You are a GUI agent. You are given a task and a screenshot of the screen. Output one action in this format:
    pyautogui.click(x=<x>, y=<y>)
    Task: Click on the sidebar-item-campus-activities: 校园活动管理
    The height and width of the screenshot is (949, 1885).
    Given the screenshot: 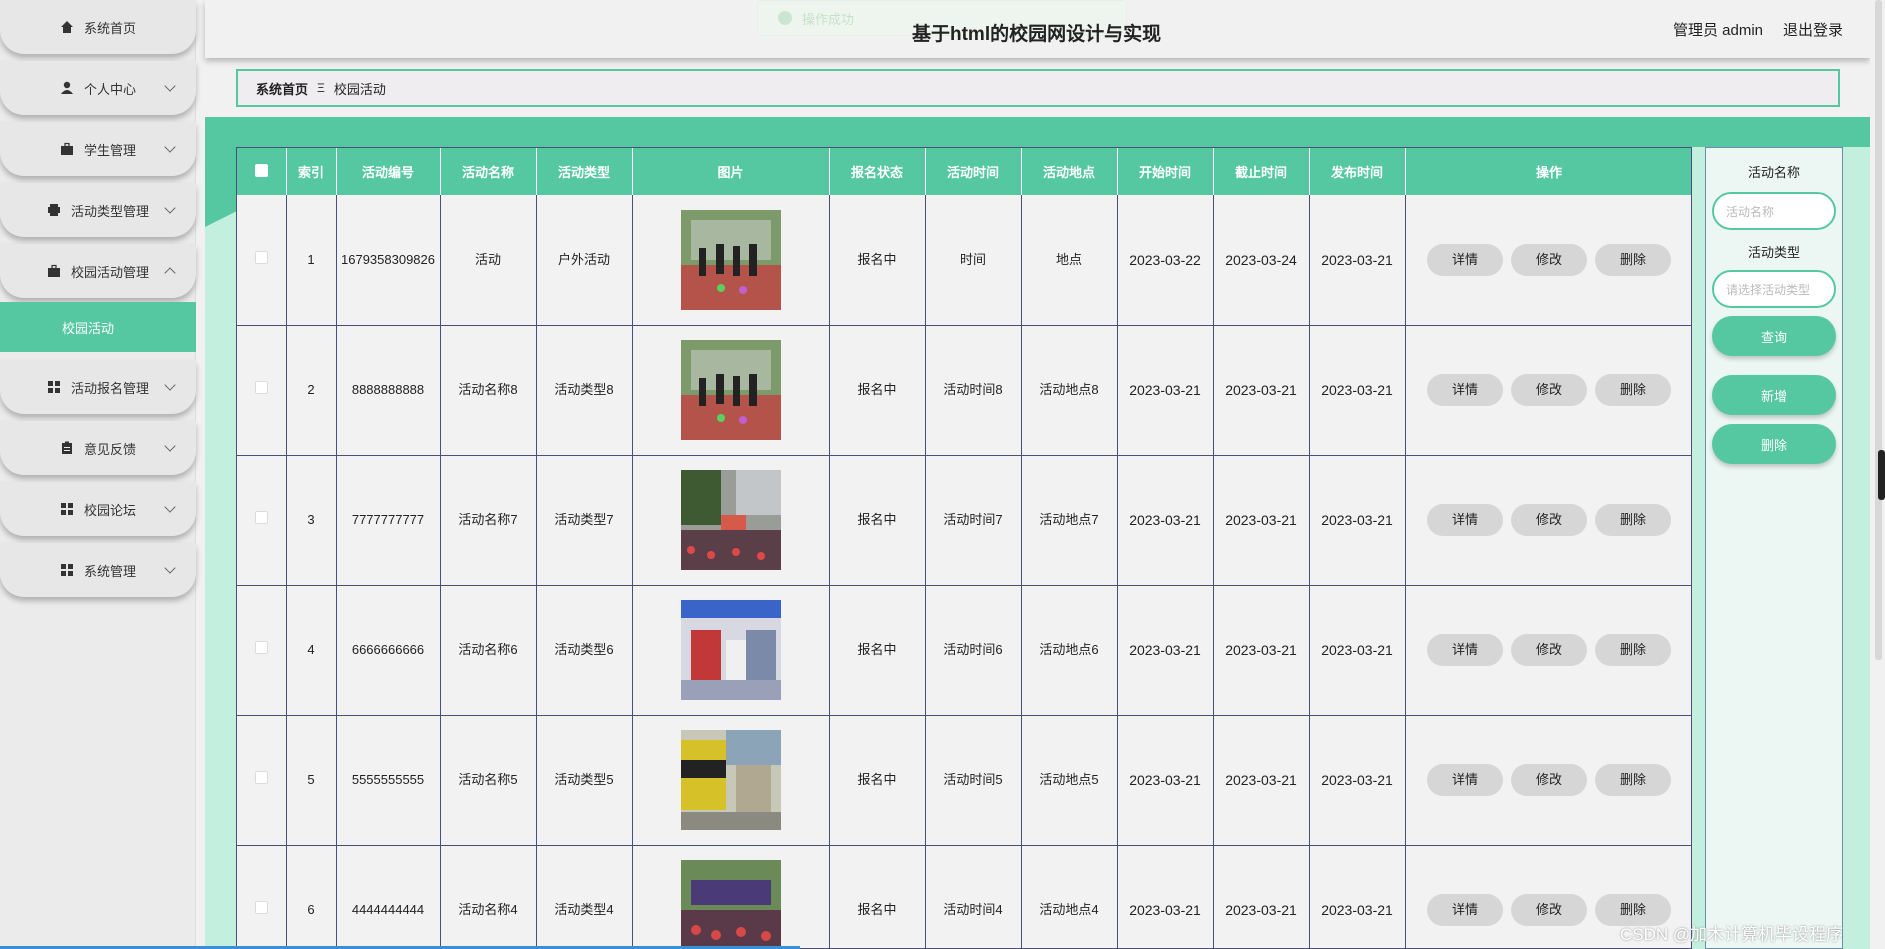 What is the action you would take?
    pyautogui.click(x=98, y=271)
    